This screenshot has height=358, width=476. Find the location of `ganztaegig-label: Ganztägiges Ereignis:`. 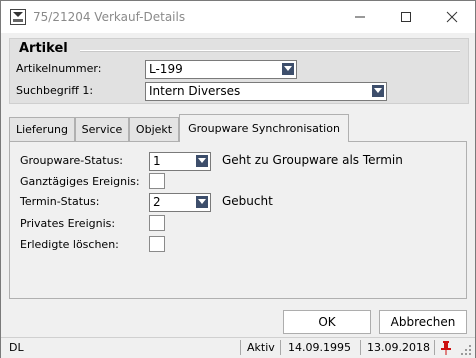

ganztaegig-label: Ganztägiges Ereignis: is located at coordinates (80, 181).